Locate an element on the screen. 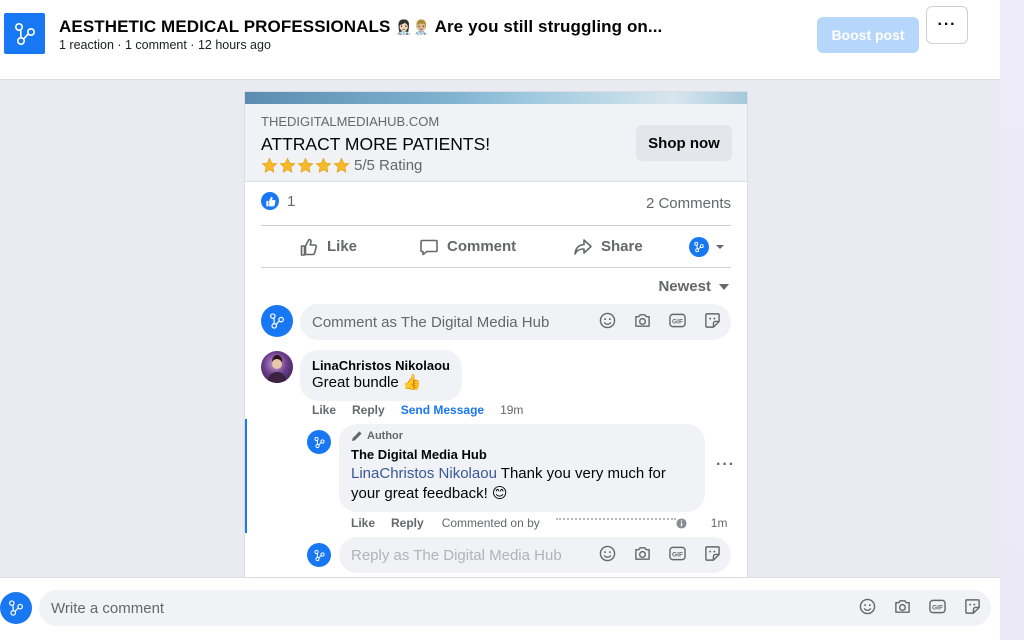 Image resolution: width=1024 pixels, height=640 pixels. background-strip is located at coordinates (1012, 320).